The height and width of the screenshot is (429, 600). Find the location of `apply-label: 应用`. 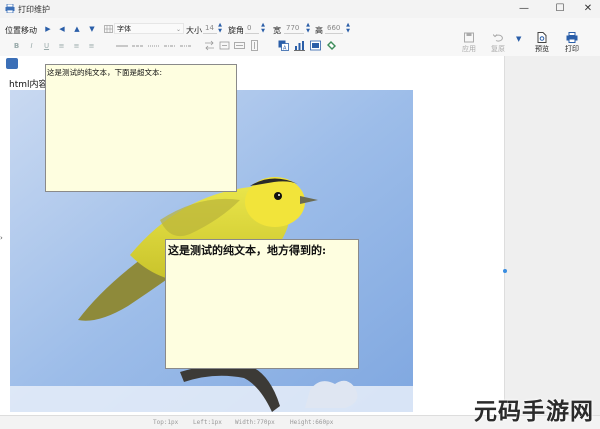

apply-label: 应用 is located at coordinates (469, 49).